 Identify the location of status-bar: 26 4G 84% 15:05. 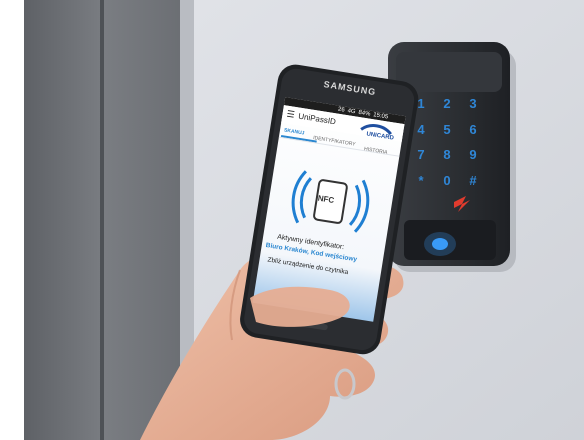
(362, 114).